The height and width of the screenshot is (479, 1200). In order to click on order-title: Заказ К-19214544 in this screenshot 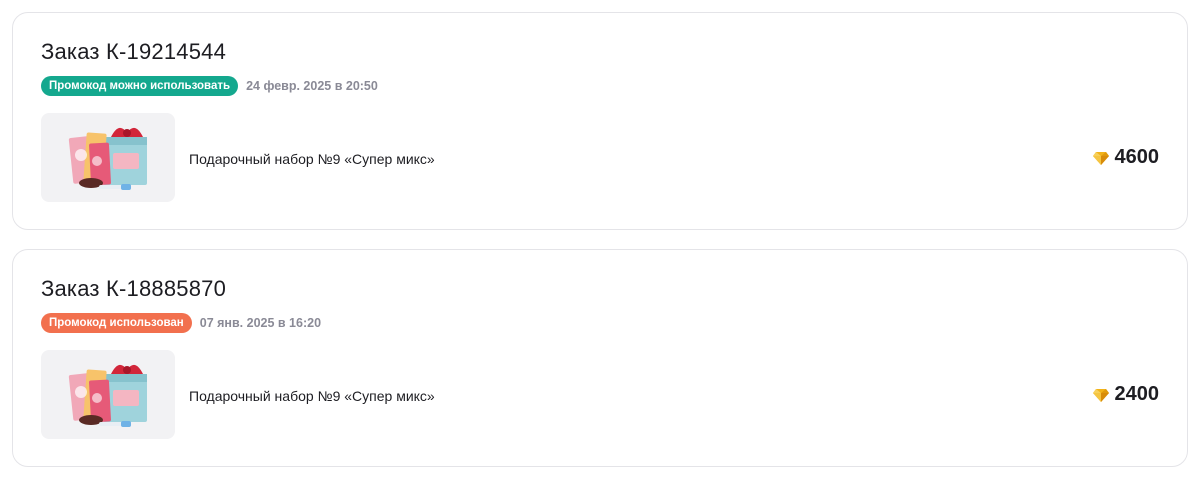, I will do `click(134, 51)`.